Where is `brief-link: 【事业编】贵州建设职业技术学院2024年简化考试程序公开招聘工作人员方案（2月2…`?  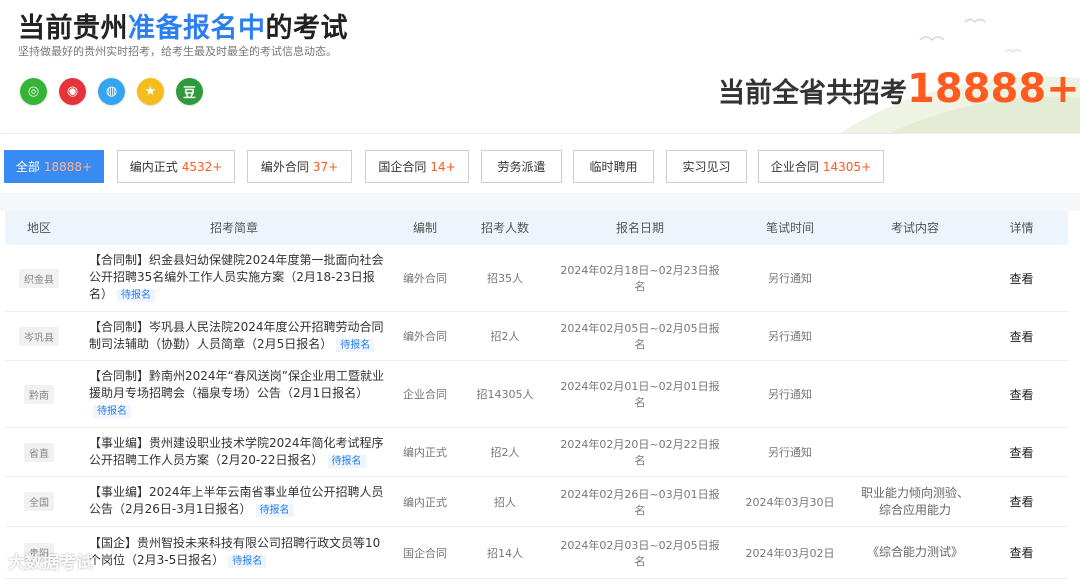 brief-link: 【事业编】贵州建设职业技术学院2024年简化考试程序公开招聘工作人员方案（2月2… is located at coordinates (237, 452).